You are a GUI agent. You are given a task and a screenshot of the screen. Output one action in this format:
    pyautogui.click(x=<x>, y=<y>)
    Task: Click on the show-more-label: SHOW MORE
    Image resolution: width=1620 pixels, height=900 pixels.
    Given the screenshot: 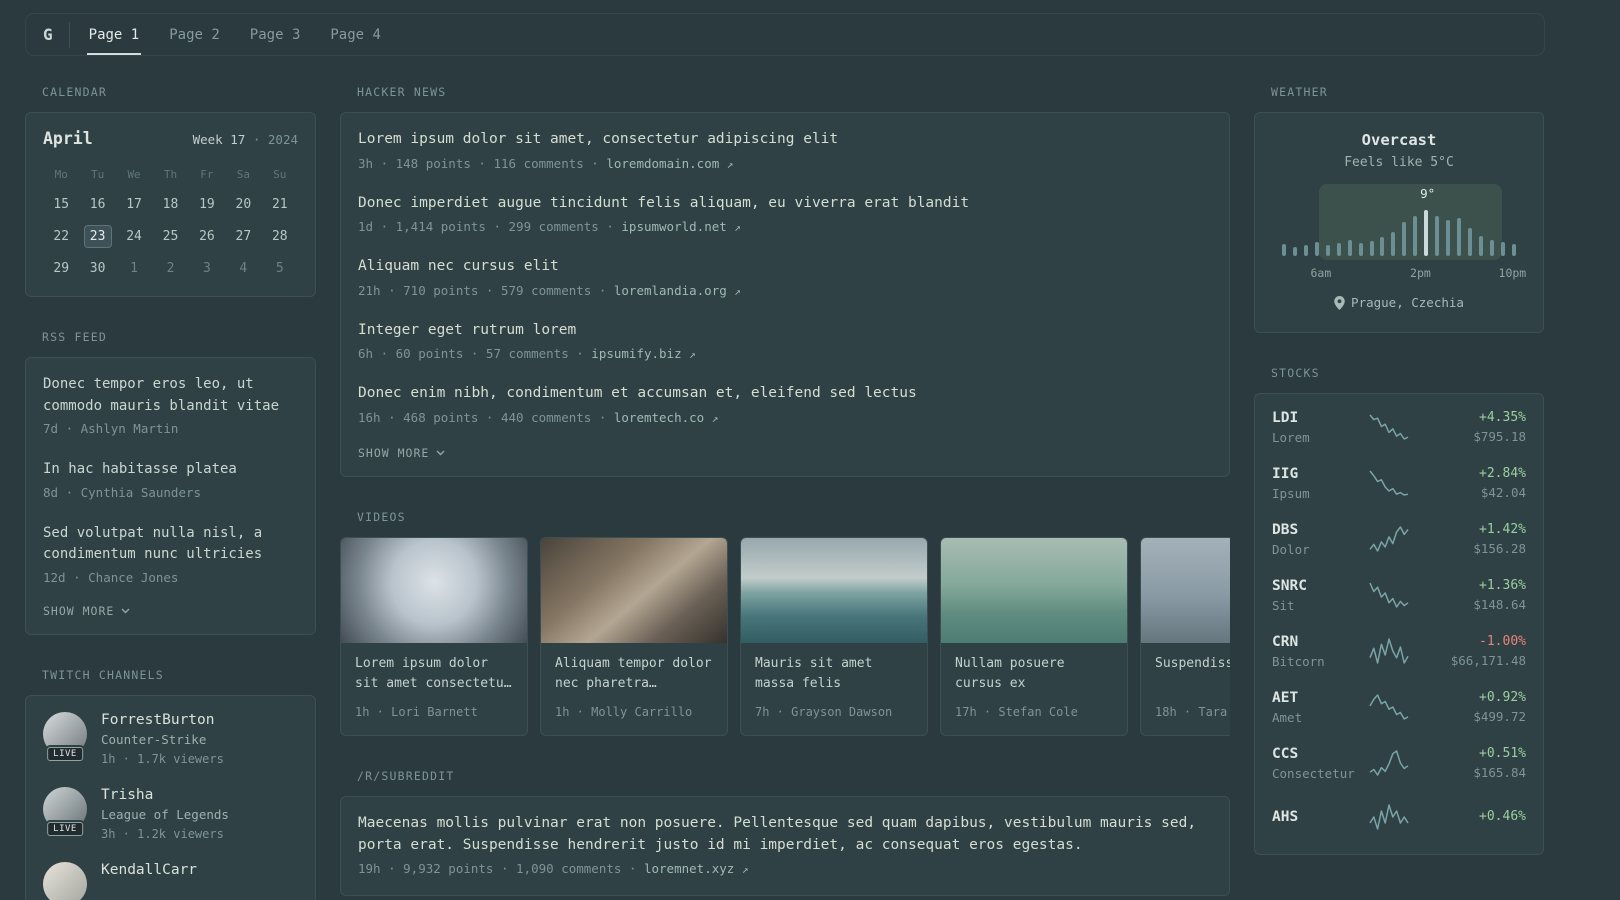 What is the action you would take?
    pyautogui.click(x=394, y=452)
    